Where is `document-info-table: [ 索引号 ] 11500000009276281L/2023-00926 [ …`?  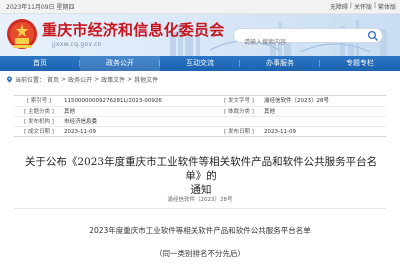 document-info-table: [ 索引号 ] 11500000009276281L/2023-00926 [ … is located at coordinates (200, 116).